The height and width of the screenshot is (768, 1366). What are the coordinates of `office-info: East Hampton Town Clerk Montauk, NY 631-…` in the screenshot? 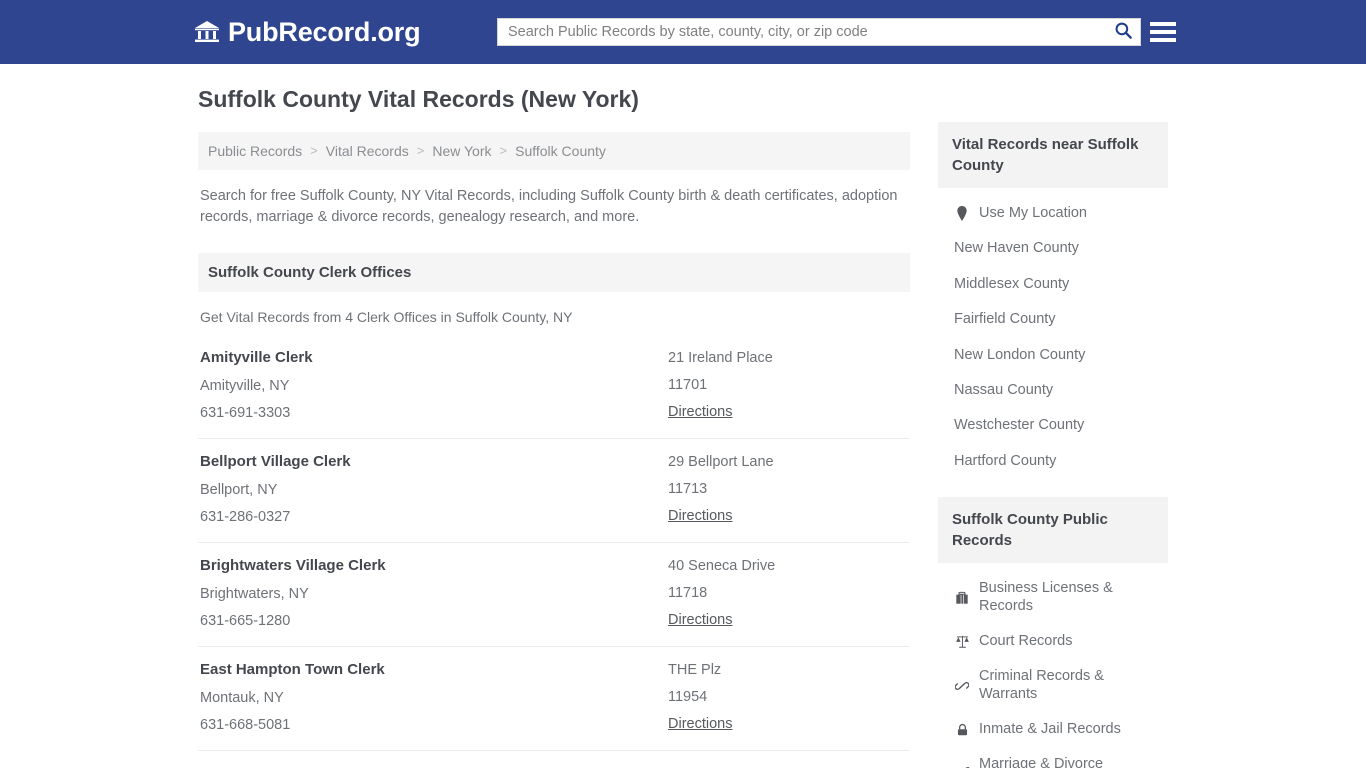 It's located at (434, 697).